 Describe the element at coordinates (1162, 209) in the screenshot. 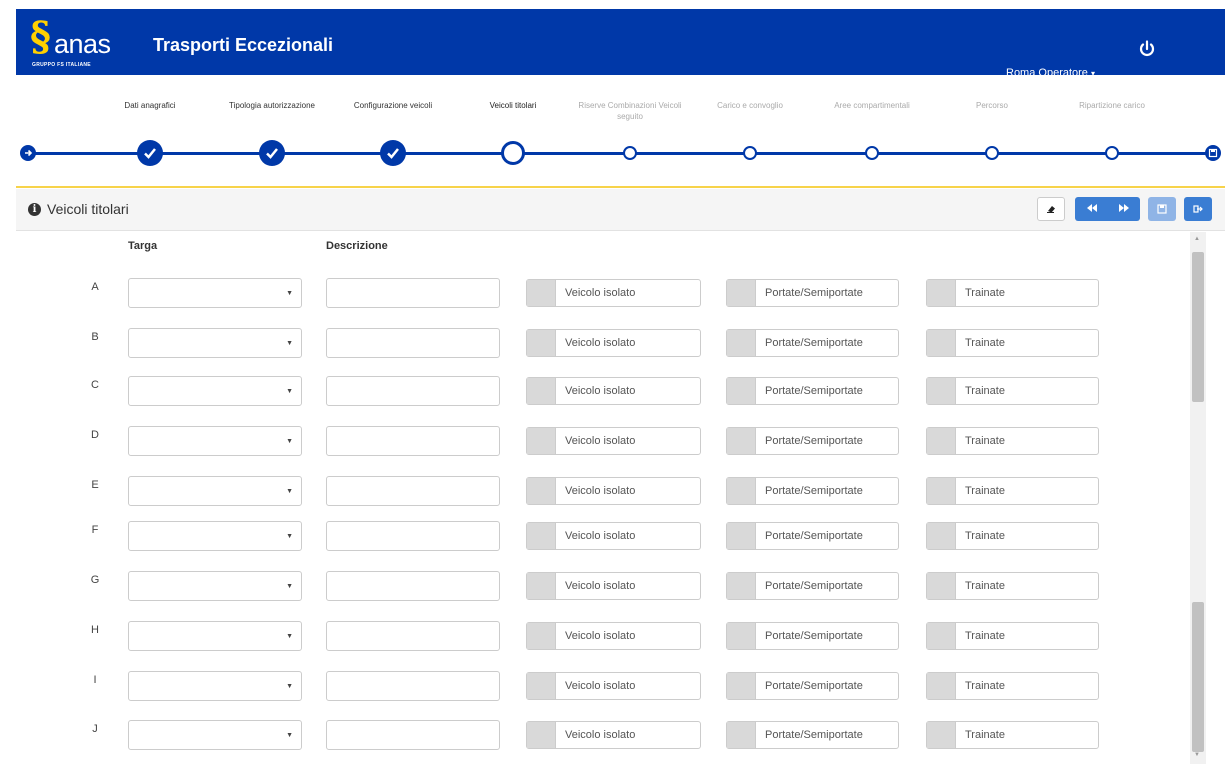

I see `save-button` at that location.